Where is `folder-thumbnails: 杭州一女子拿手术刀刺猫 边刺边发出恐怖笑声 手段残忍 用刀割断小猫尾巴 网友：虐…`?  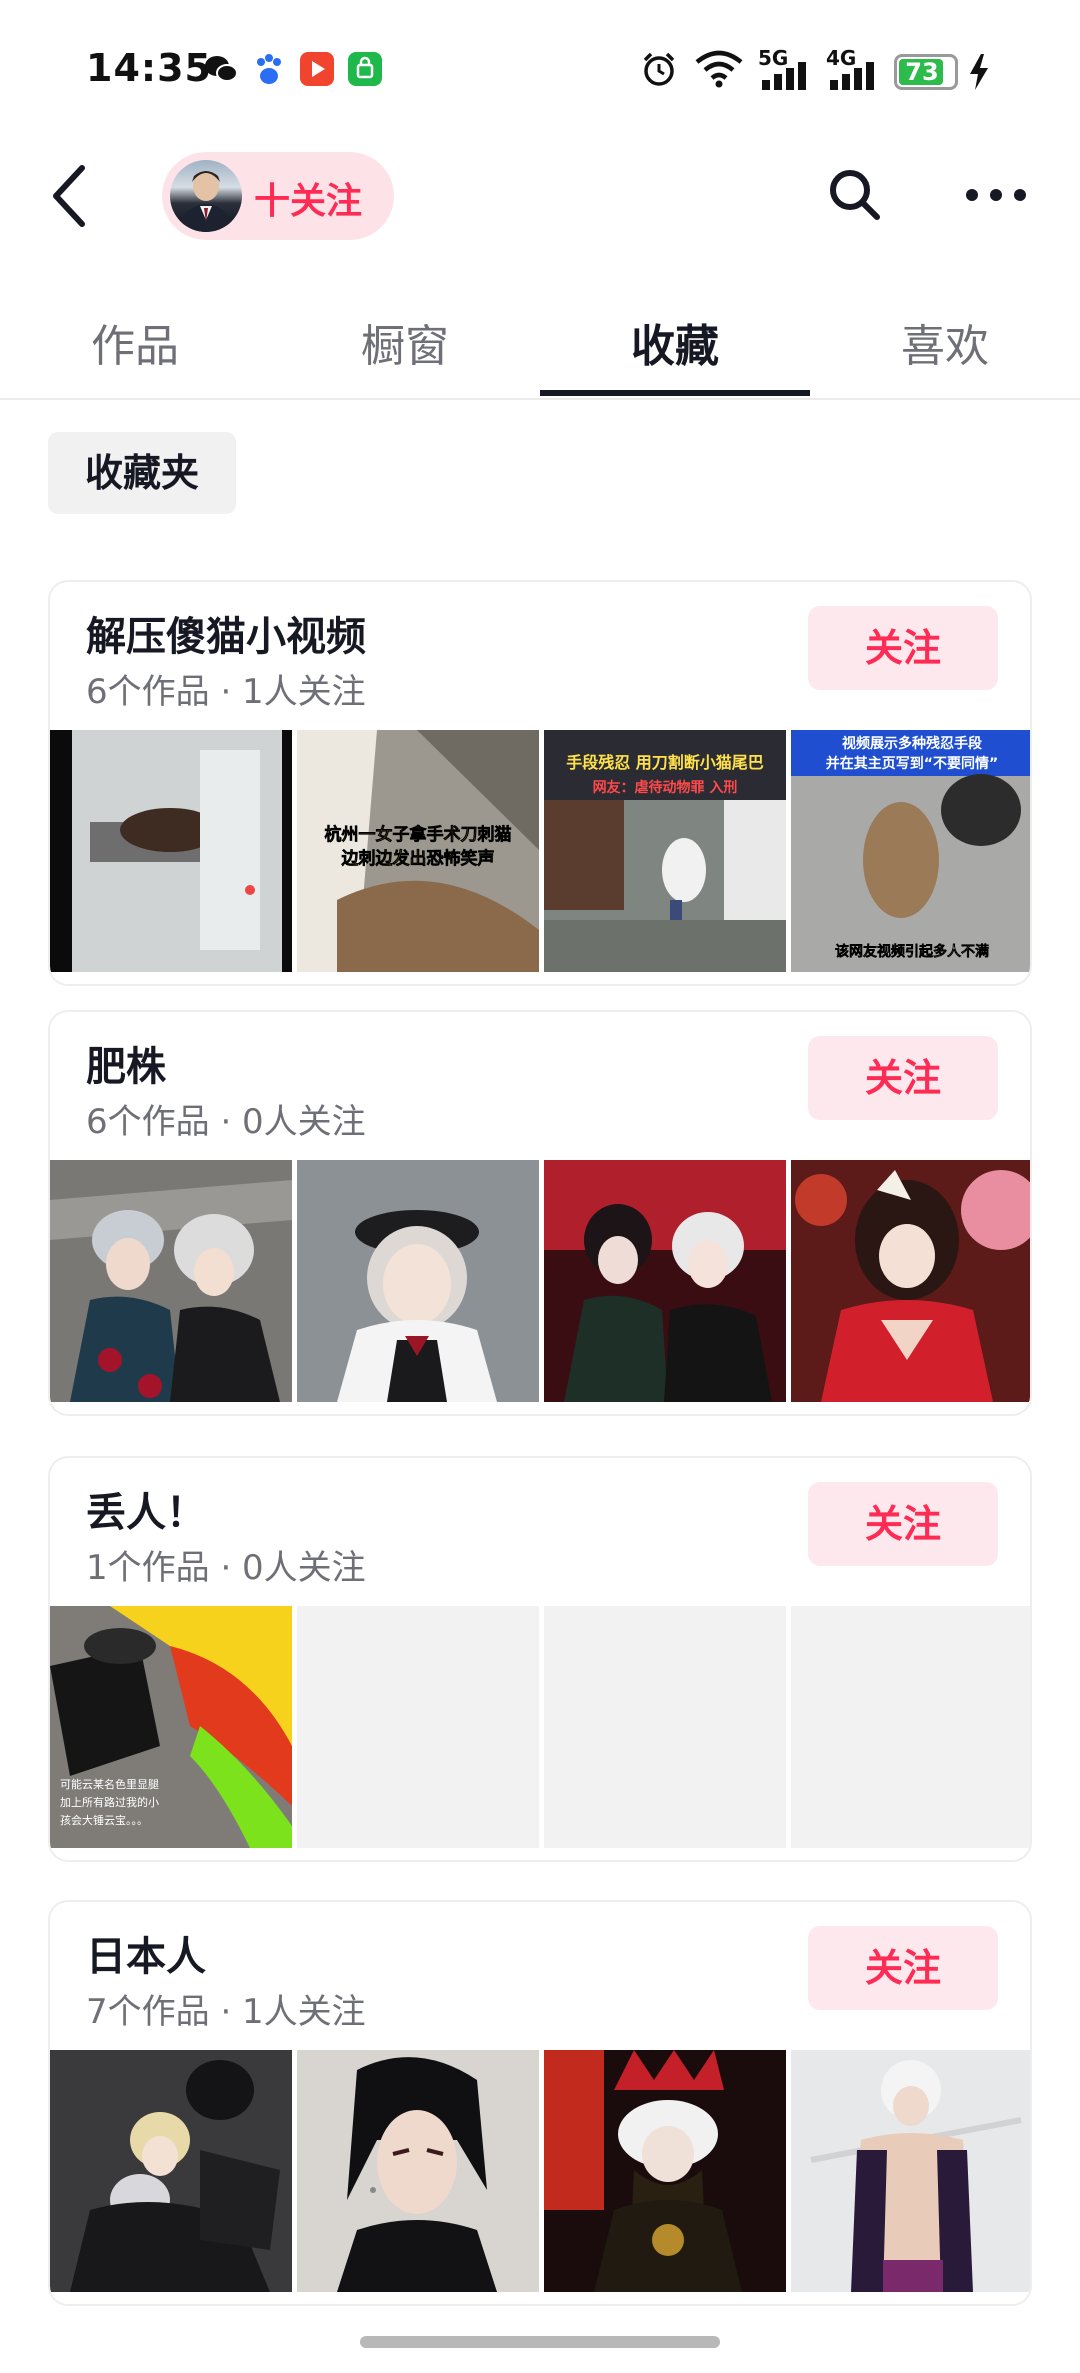 folder-thumbnails: 杭州一女子拿手术刀刺猫 边刺边发出恐怖笑声 手段残忍 用刀割断小猫尾巴 网友：虐… is located at coordinates (540, 851).